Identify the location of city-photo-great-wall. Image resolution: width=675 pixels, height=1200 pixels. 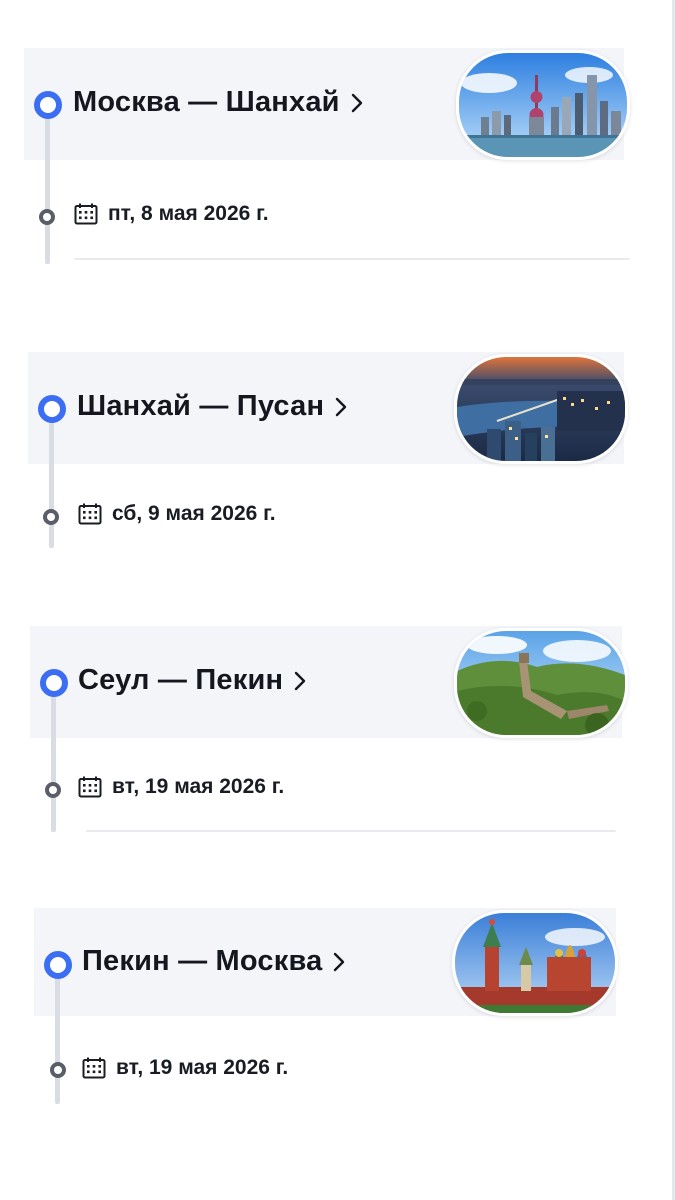
(541, 683).